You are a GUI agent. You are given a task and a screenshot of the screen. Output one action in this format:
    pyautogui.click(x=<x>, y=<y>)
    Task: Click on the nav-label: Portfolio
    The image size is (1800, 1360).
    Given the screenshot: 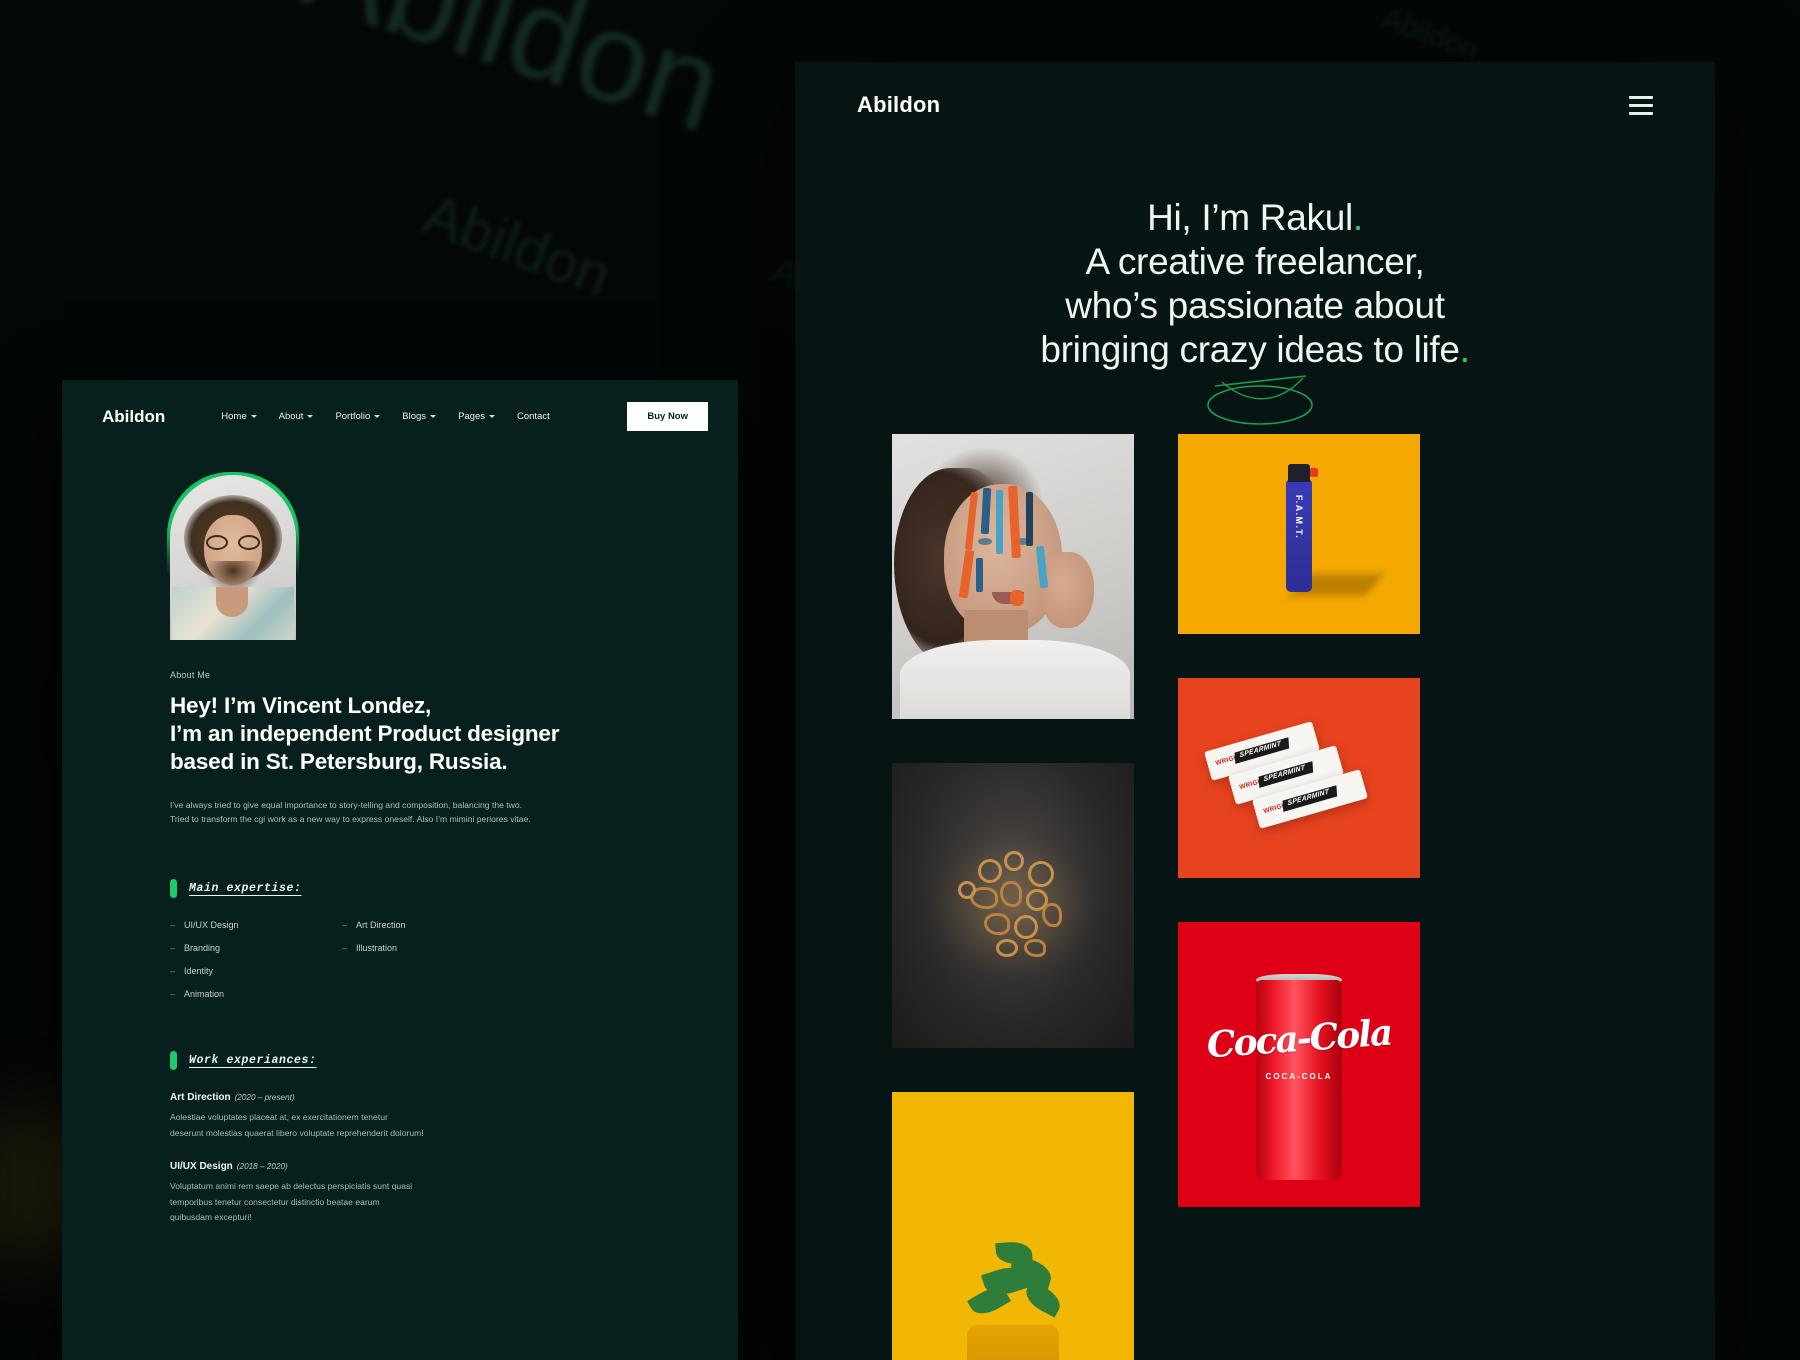 What is the action you would take?
    pyautogui.click(x=353, y=416)
    